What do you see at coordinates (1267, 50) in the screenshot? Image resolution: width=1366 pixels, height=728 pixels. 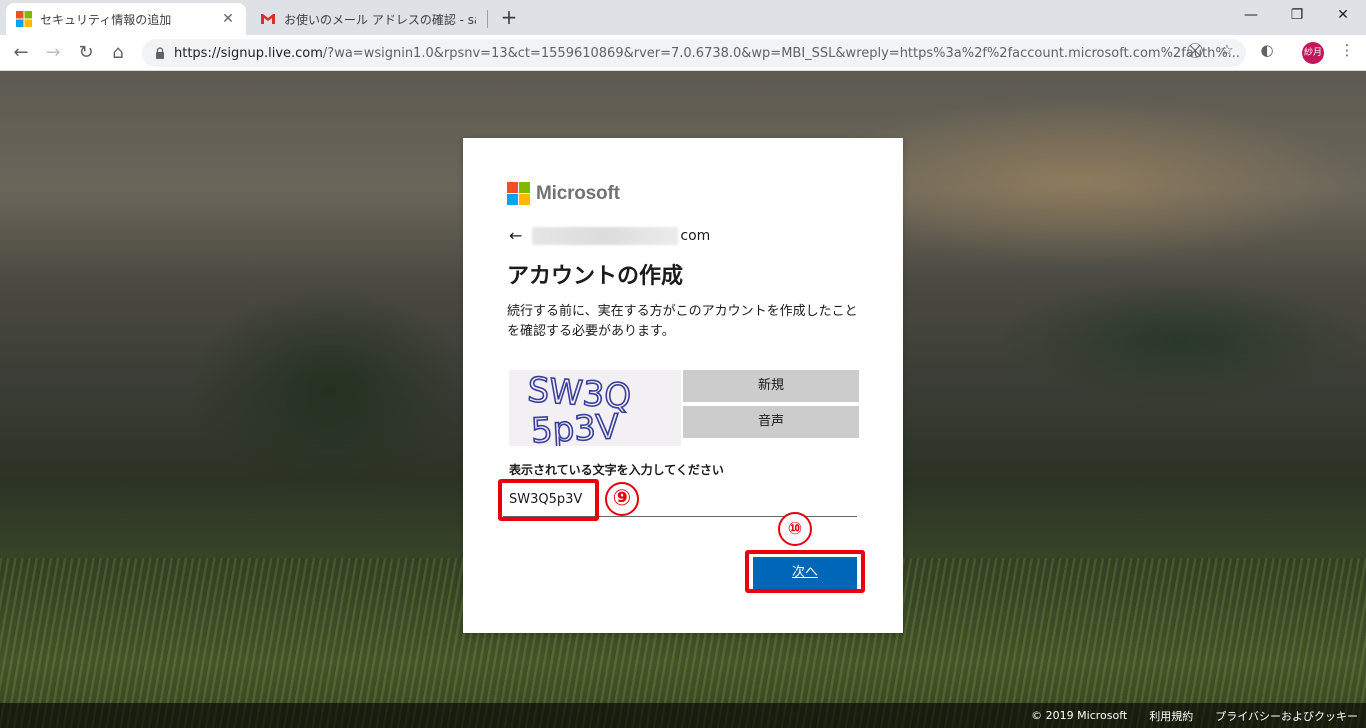 I see `extension-icon: ◐` at bounding box center [1267, 50].